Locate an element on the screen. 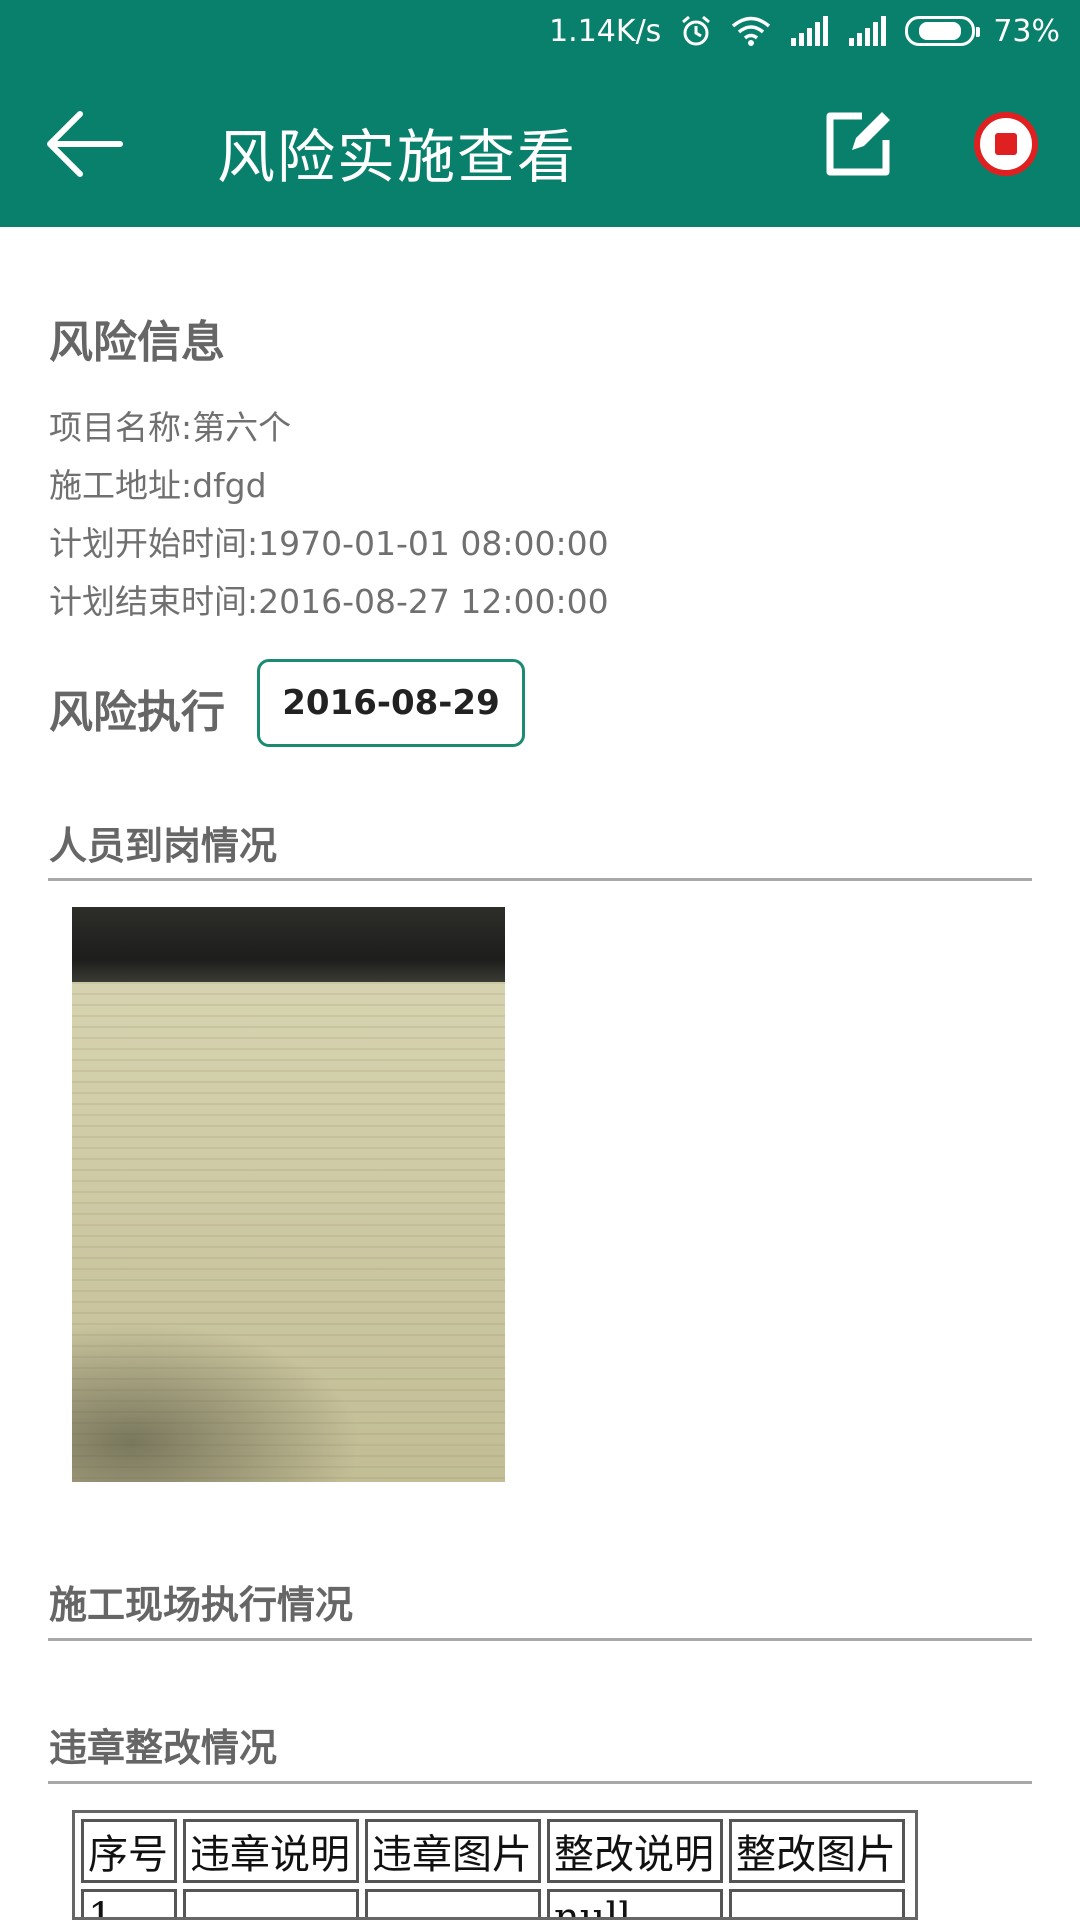 The image size is (1080, 1920). back-button is located at coordinates (84, 144).